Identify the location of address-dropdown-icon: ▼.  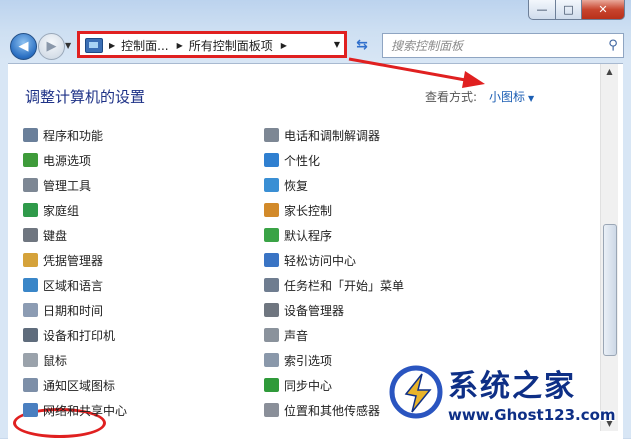
(337, 44).